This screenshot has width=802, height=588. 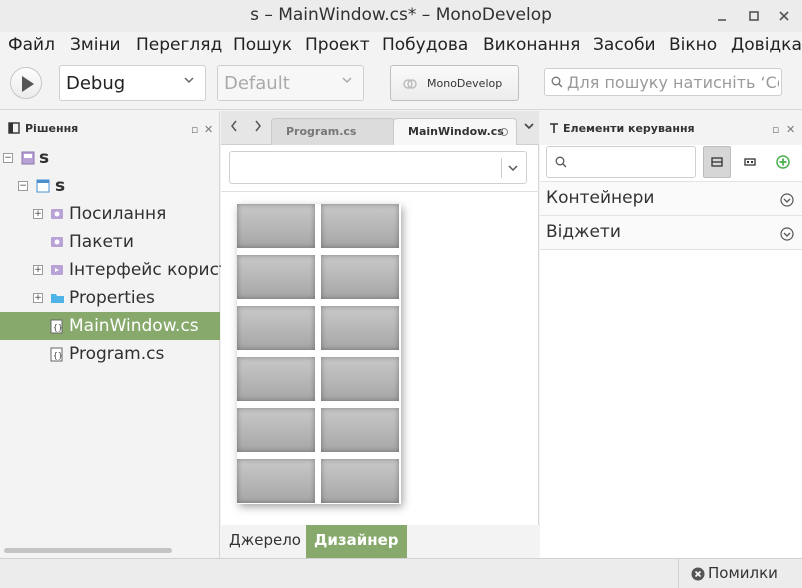 I want to click on tree-item-program: {} Program.cs, so click(x=110, y=354).